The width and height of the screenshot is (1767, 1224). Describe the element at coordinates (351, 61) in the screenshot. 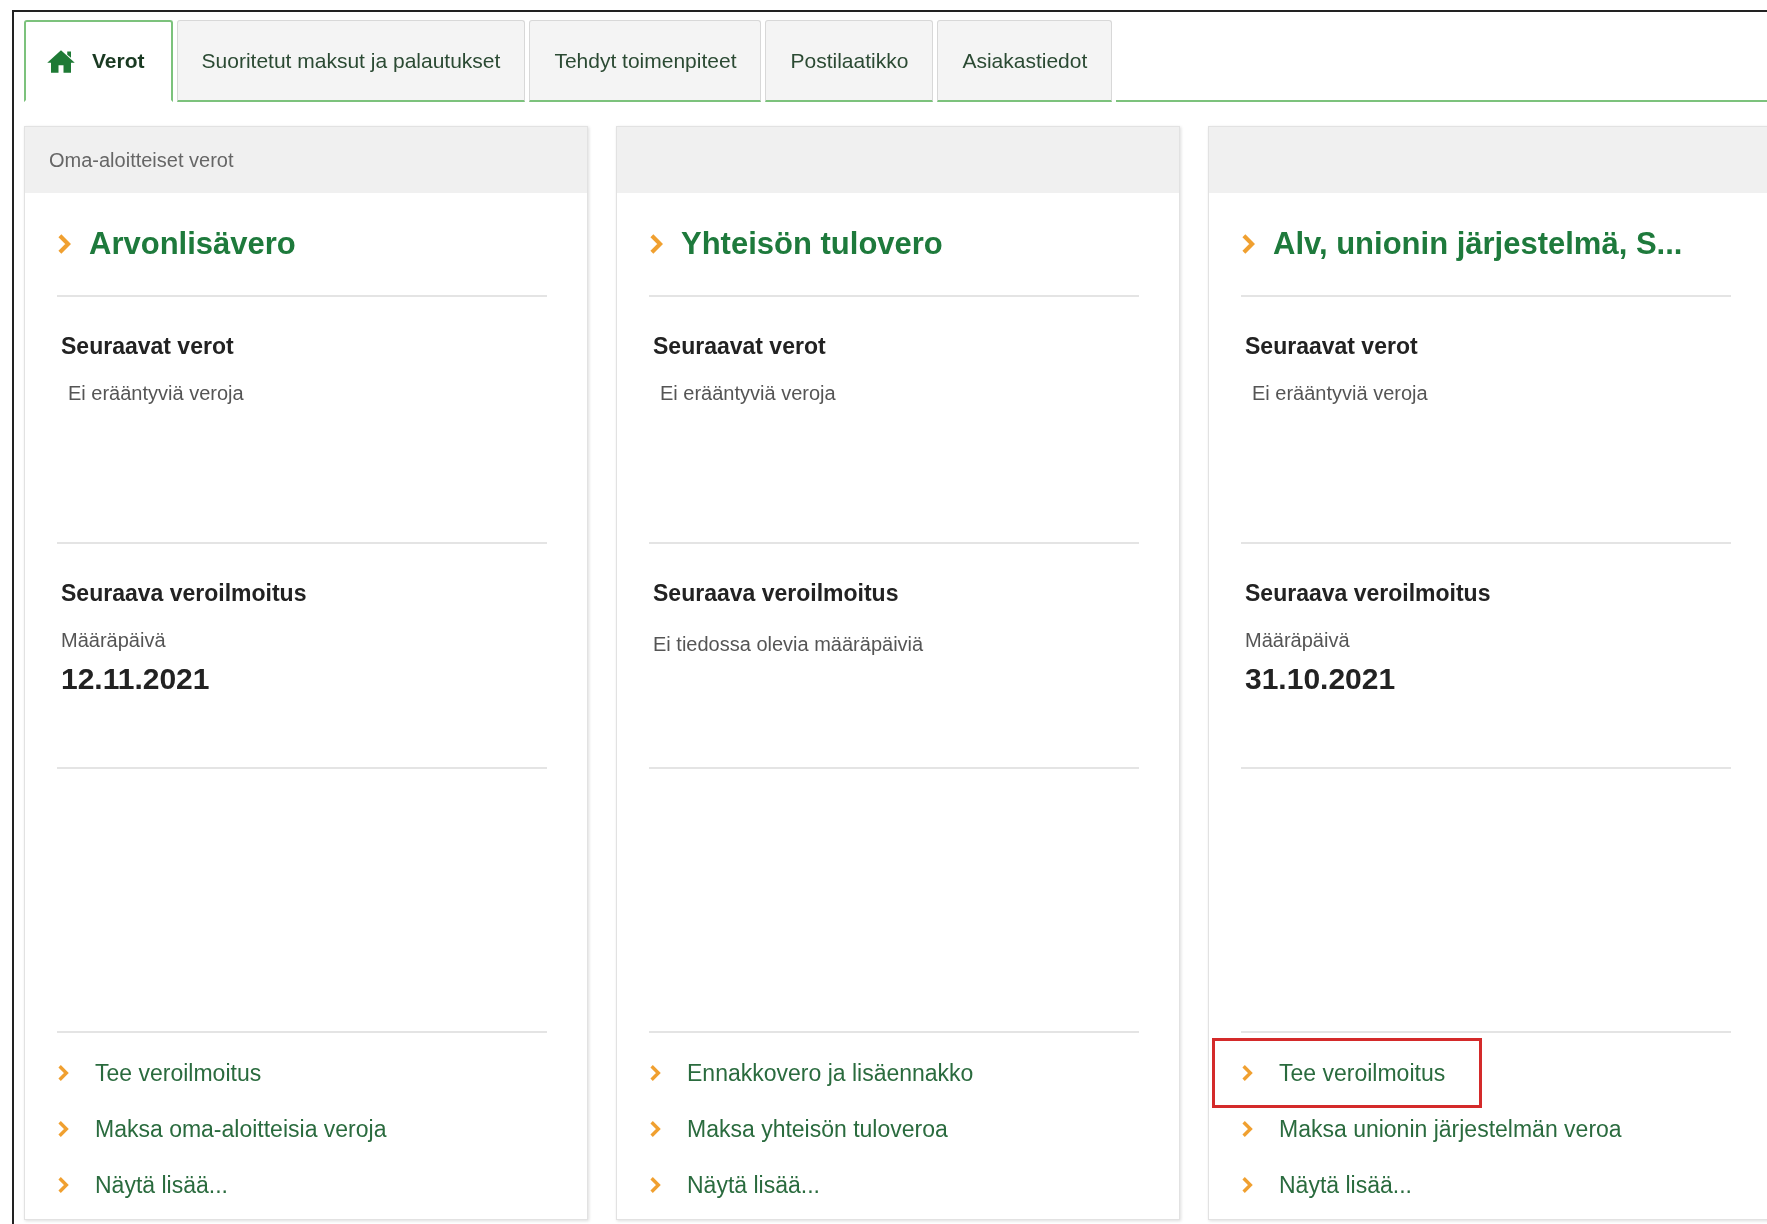

I see `tab: Suoritetut maksut ja palautukset` at that location.